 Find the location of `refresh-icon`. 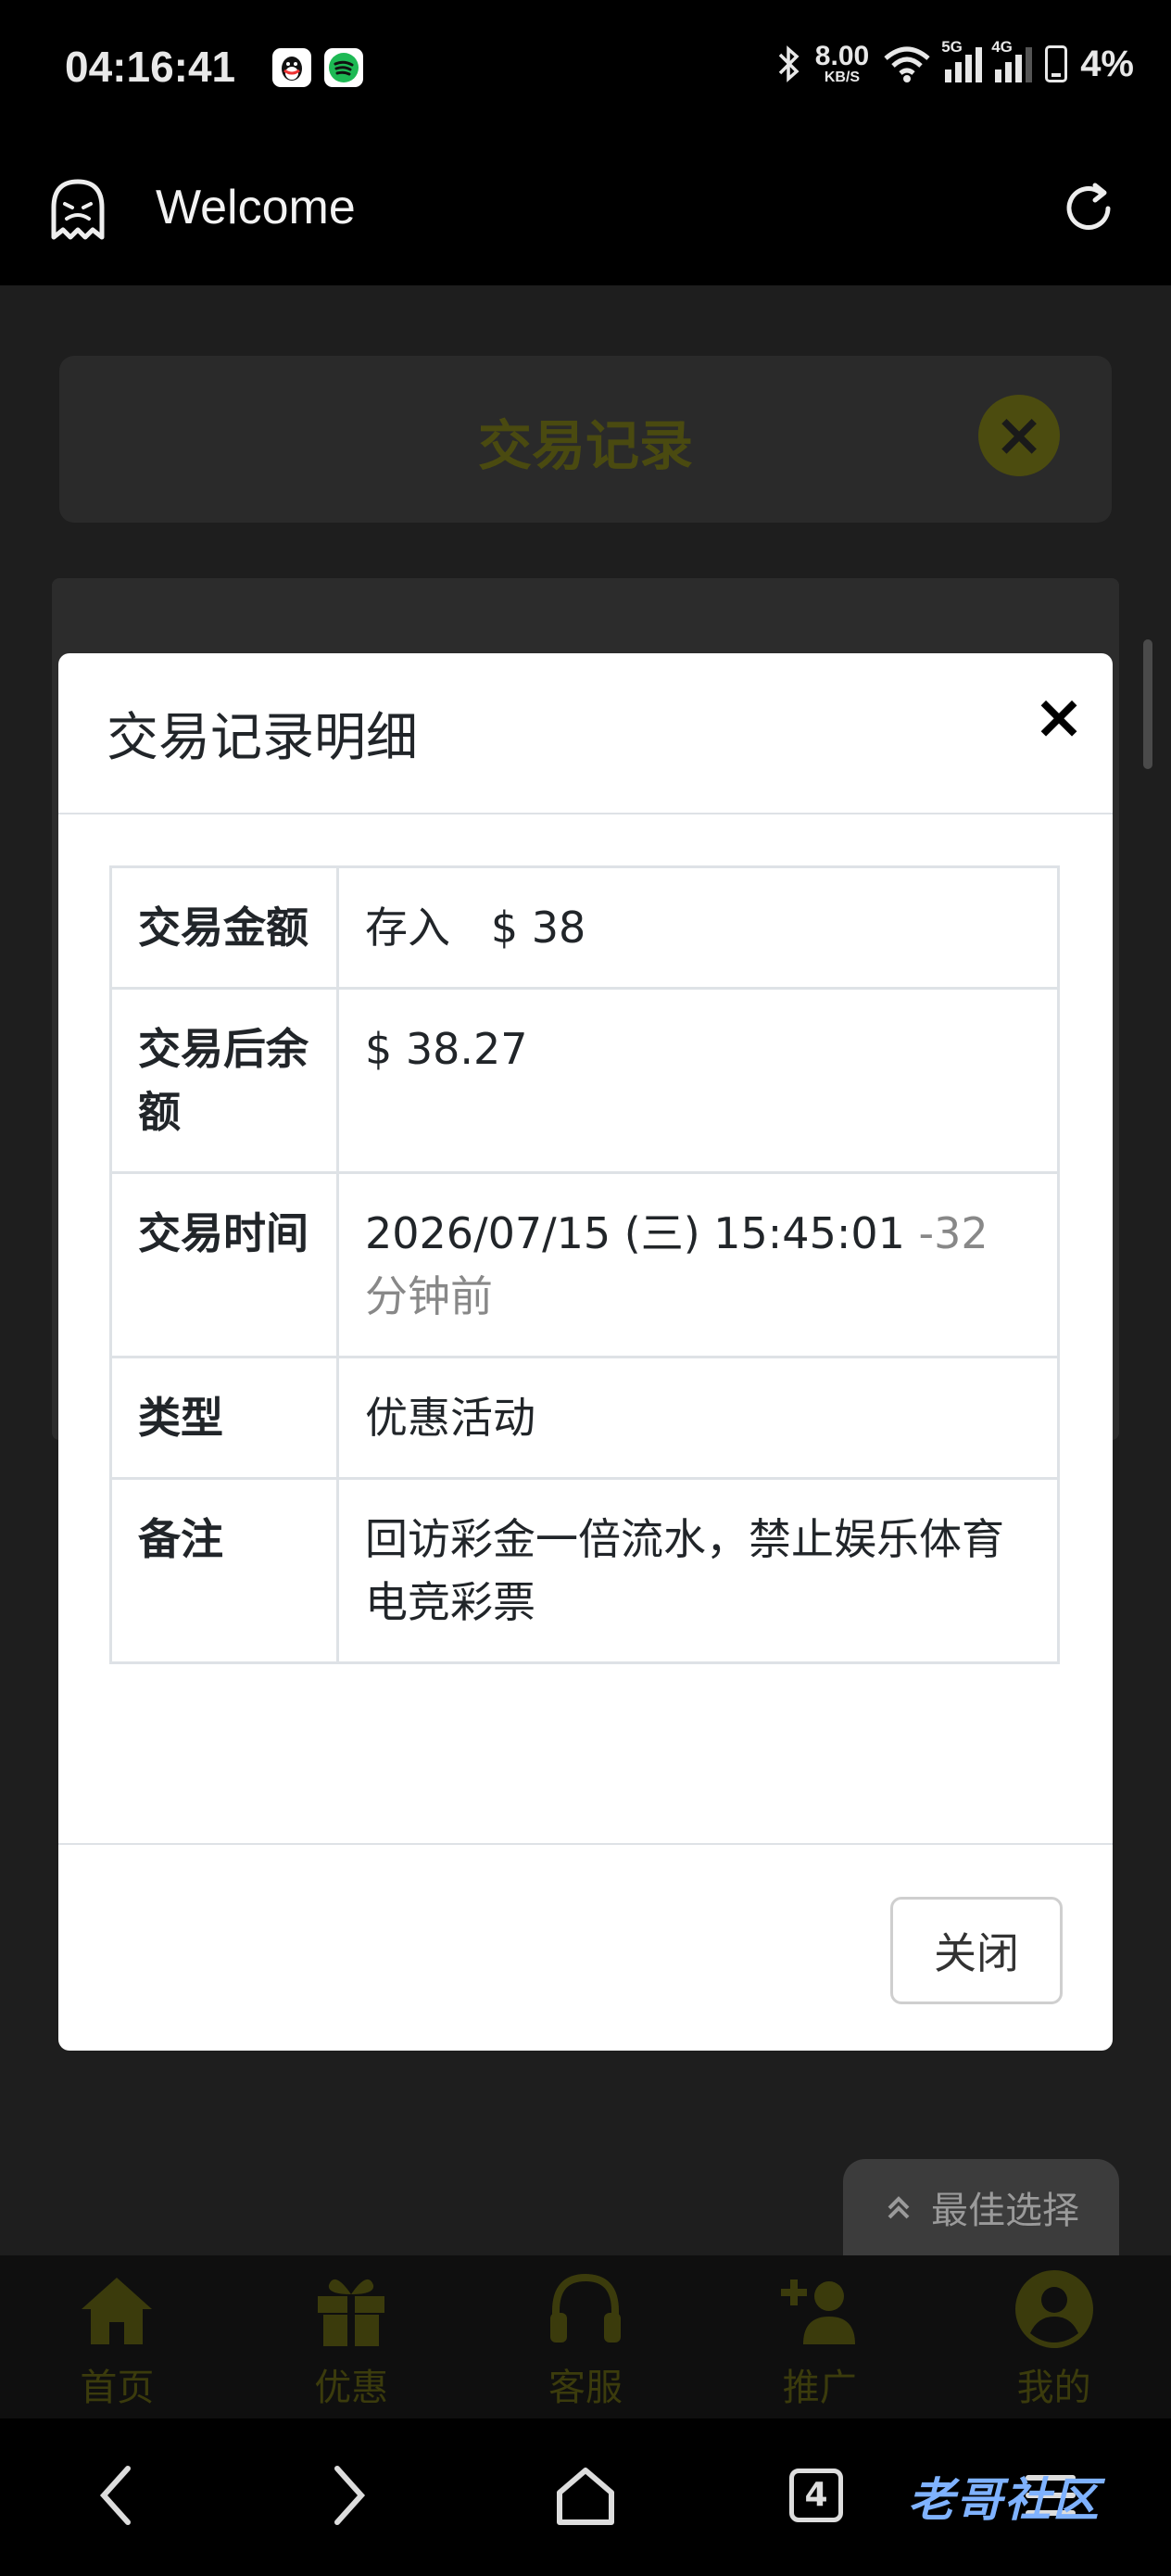

refresh-icon is located at coordinates (1088, 208).